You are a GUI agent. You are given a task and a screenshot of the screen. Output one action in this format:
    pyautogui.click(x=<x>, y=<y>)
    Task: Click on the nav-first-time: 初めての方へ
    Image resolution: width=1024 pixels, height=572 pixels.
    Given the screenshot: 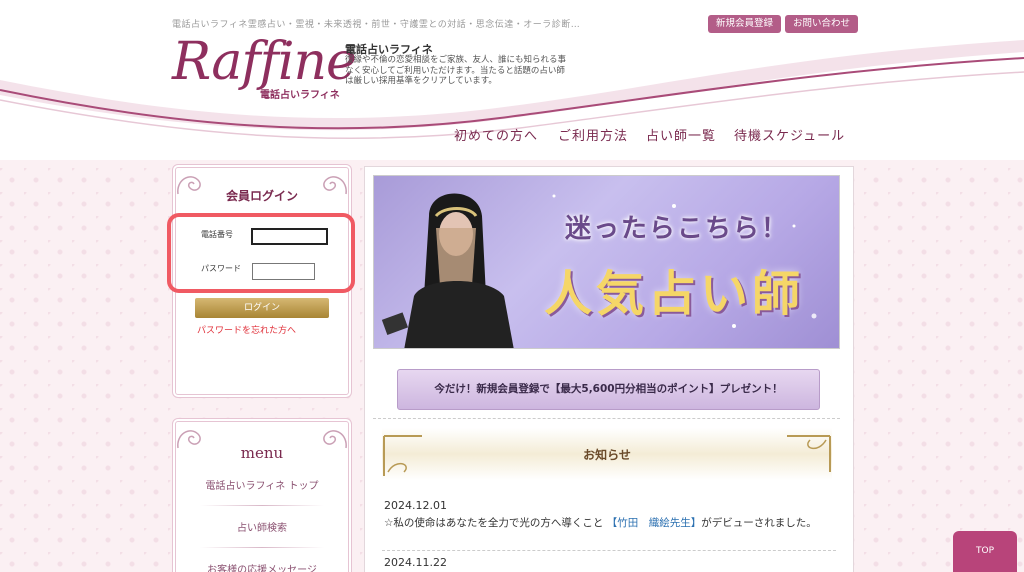 What is the action you would take?
    pyautogui.click(x=496, y=134)
    